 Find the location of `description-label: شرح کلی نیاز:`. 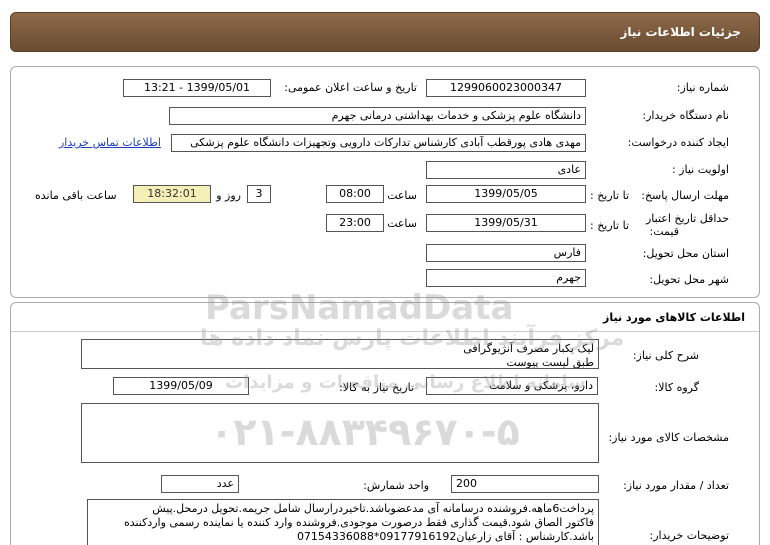

description-label: شرح کلی نیاز: is located at coordinates (665, 355).